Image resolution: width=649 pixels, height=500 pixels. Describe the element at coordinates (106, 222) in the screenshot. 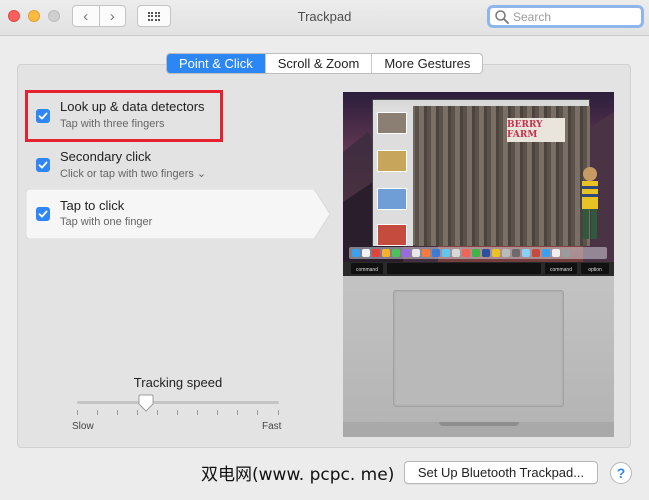

I see `tap-to-click-subtitle: Tap with one finger` at that location.